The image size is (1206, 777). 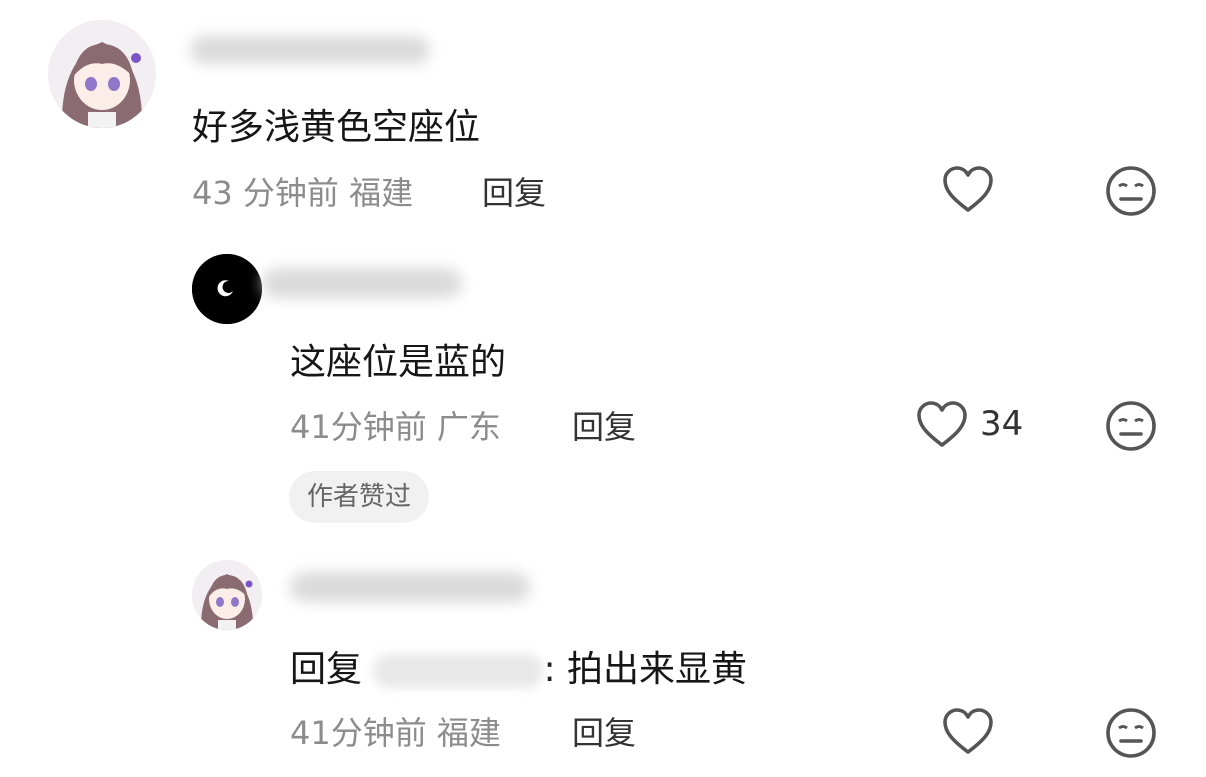 I want to click on comment-time: 43 分钟前, so click(x=265, y=193).